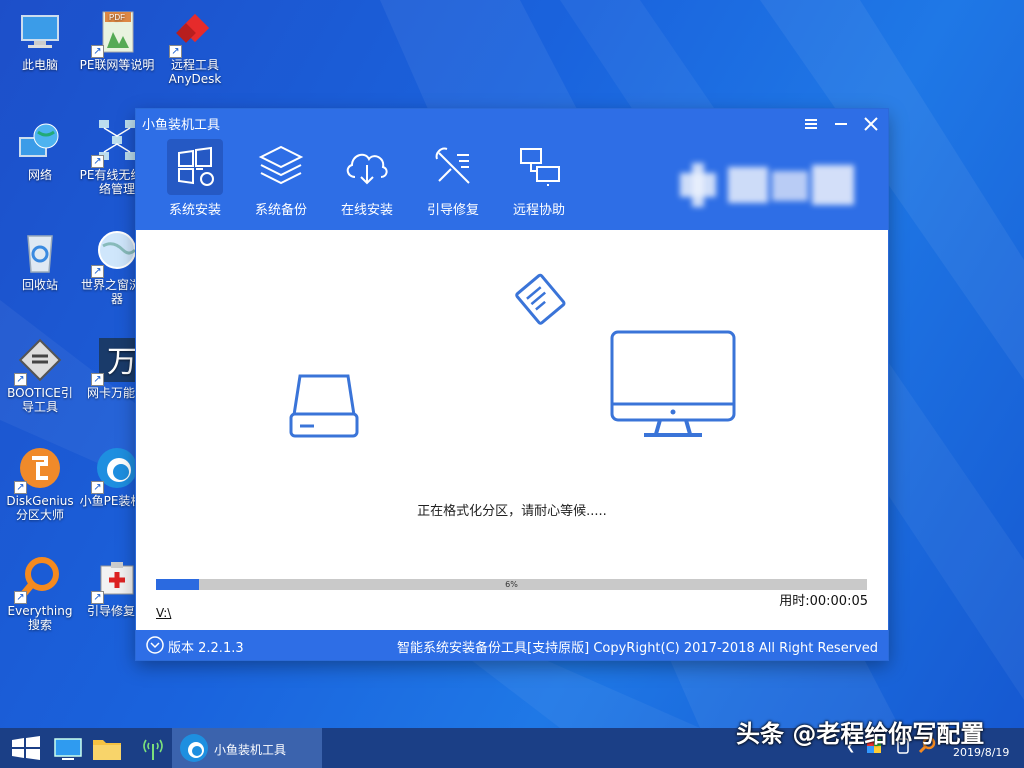 Image resolution: width=1024 pixels, height=768 pixels. What do you see at coordinates (673, 383) in the screenshot?
I see `monitor-icon` at bounding box center [673, 383].